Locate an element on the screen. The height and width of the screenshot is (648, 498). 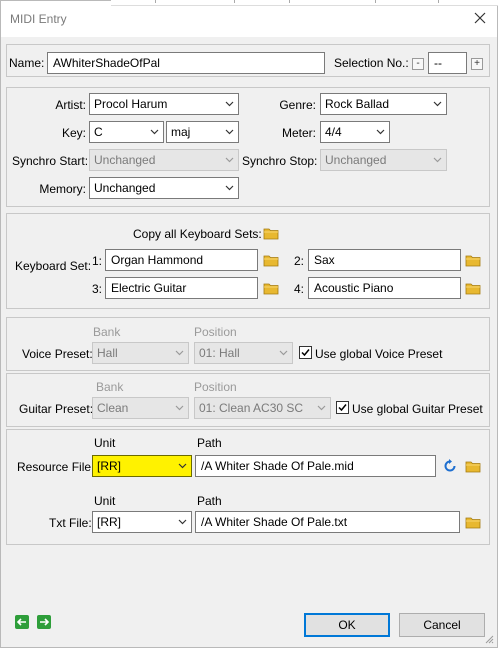
guitar-bank-value: Clean is located at coordinates (113, 408).